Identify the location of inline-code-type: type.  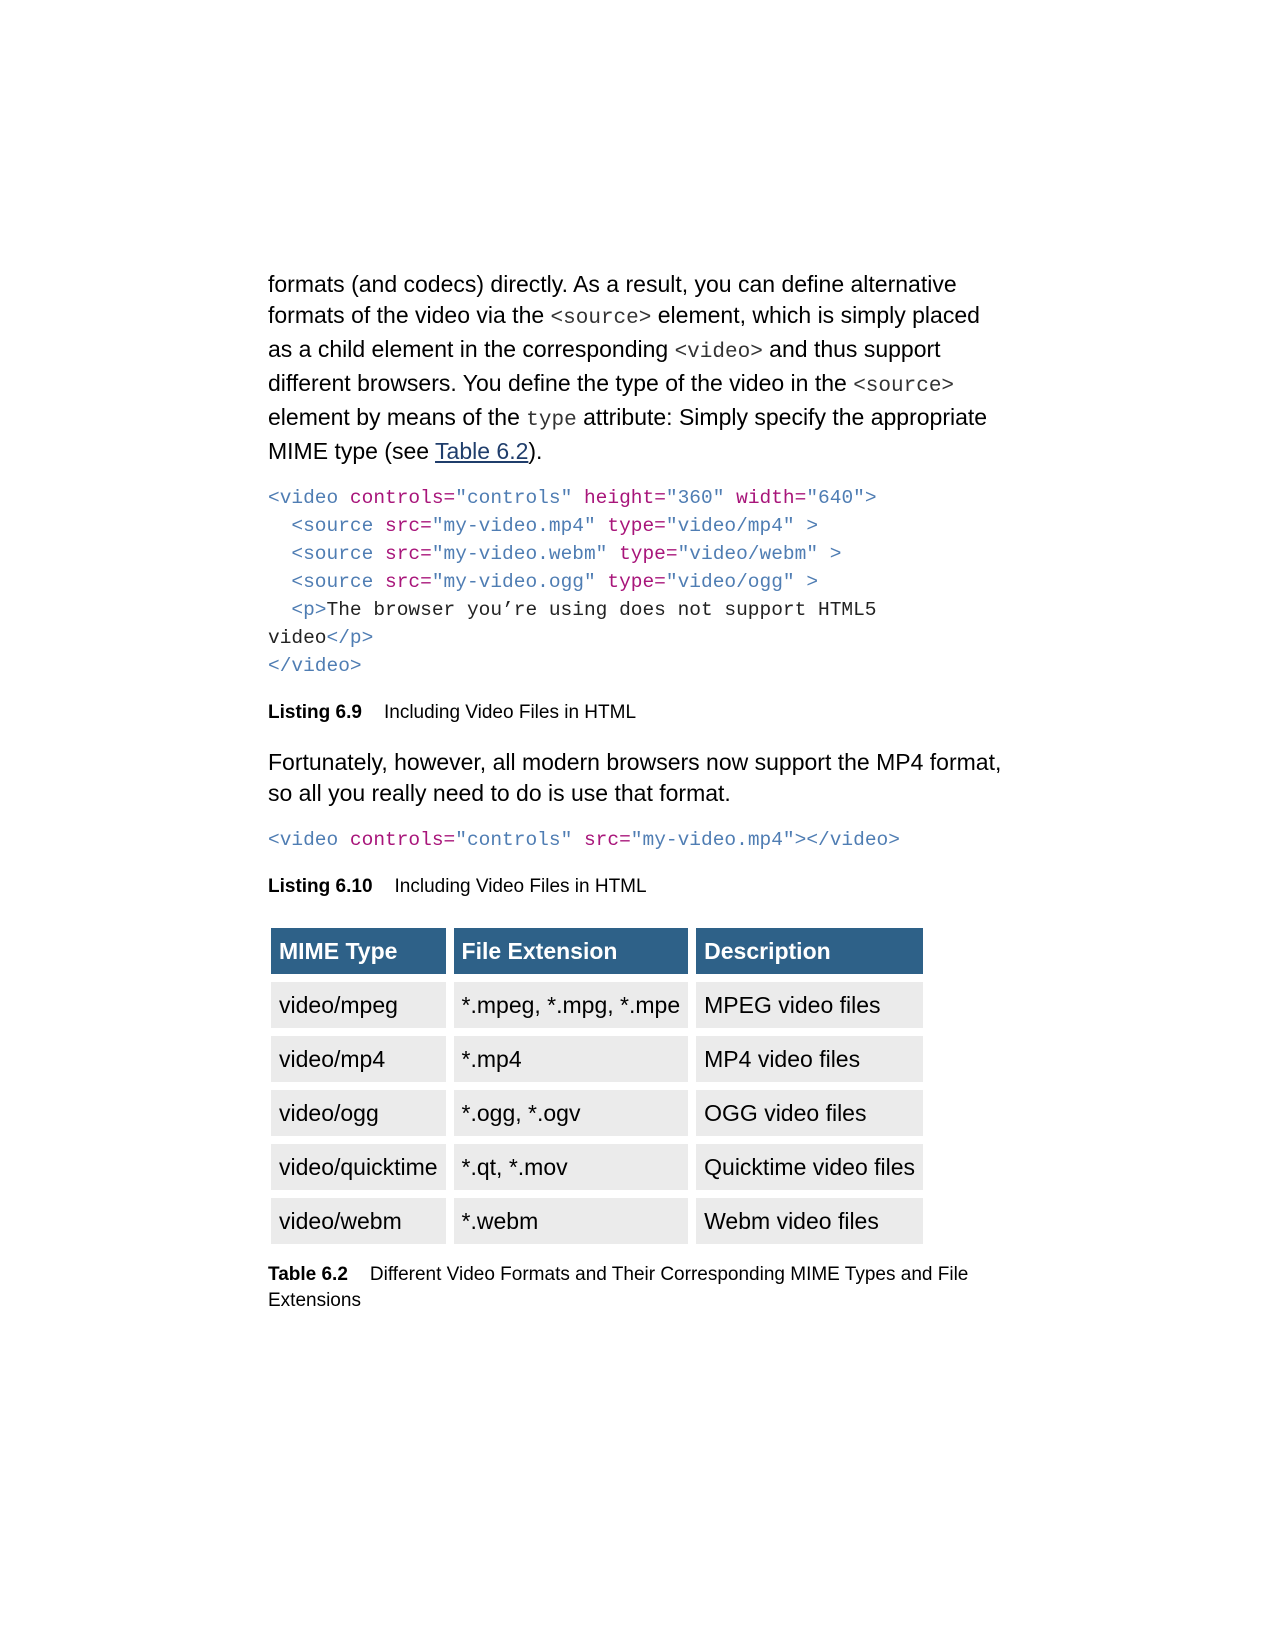
(551, 420).